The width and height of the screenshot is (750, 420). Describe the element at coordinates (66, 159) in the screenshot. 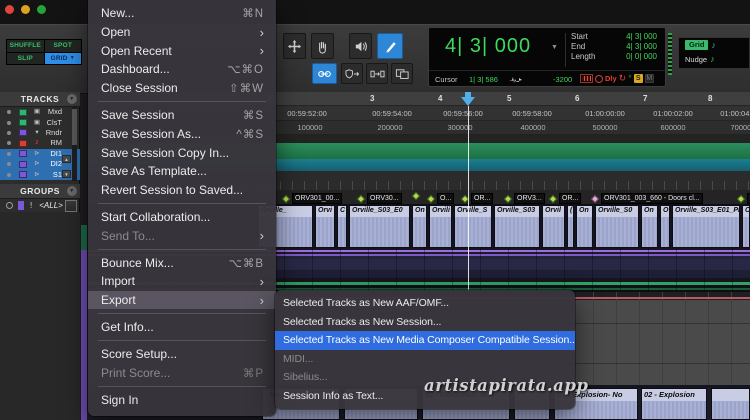

I see `scroll-up-button: ▲` at that location.